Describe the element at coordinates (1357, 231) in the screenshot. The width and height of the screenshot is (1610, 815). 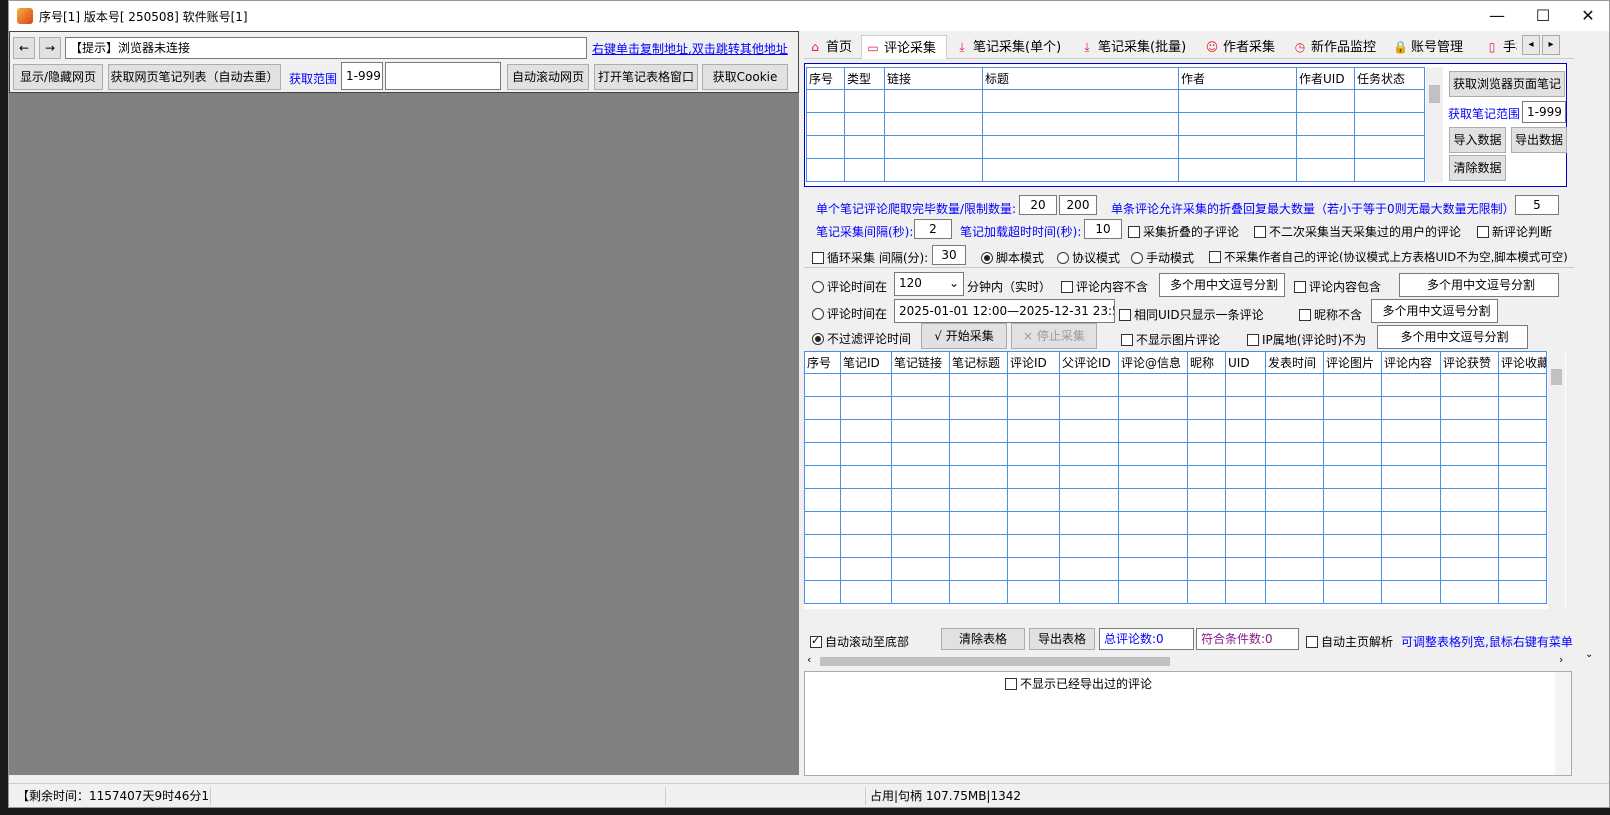
I see `skip-same-day-checkbox: 不二次采集当天采集过的用户的评论` at that location.